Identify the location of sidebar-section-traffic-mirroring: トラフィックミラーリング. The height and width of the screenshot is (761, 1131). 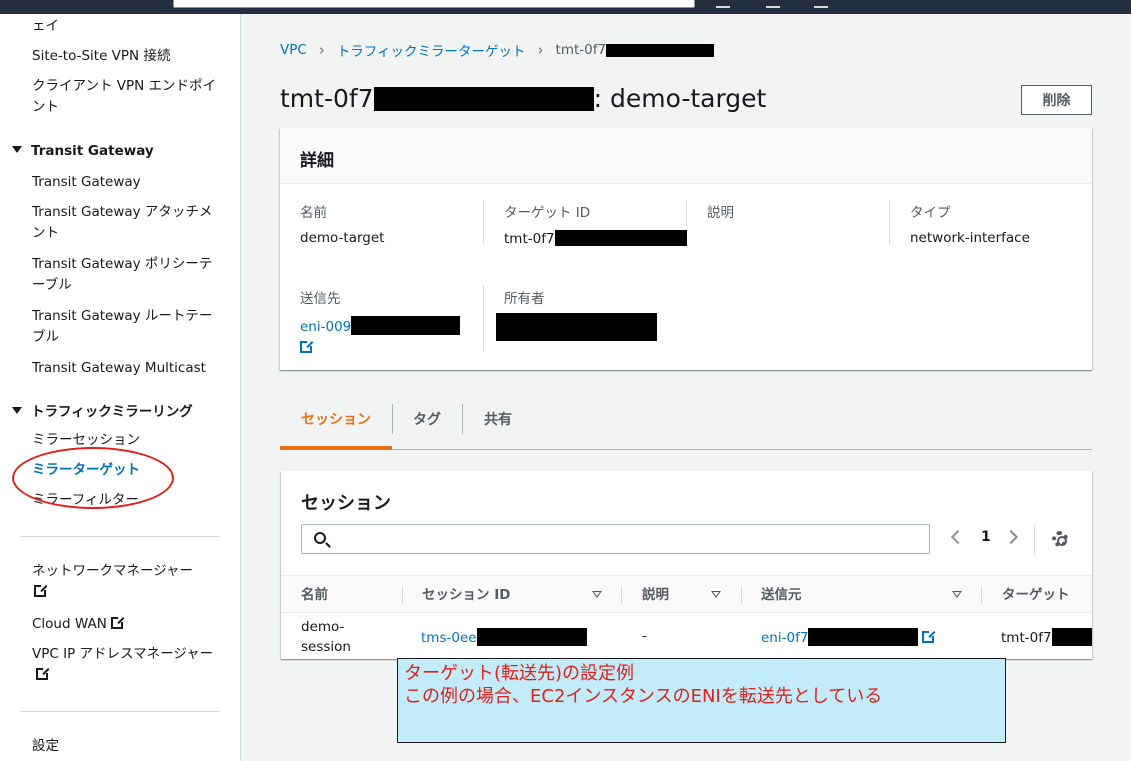
(102, 410).